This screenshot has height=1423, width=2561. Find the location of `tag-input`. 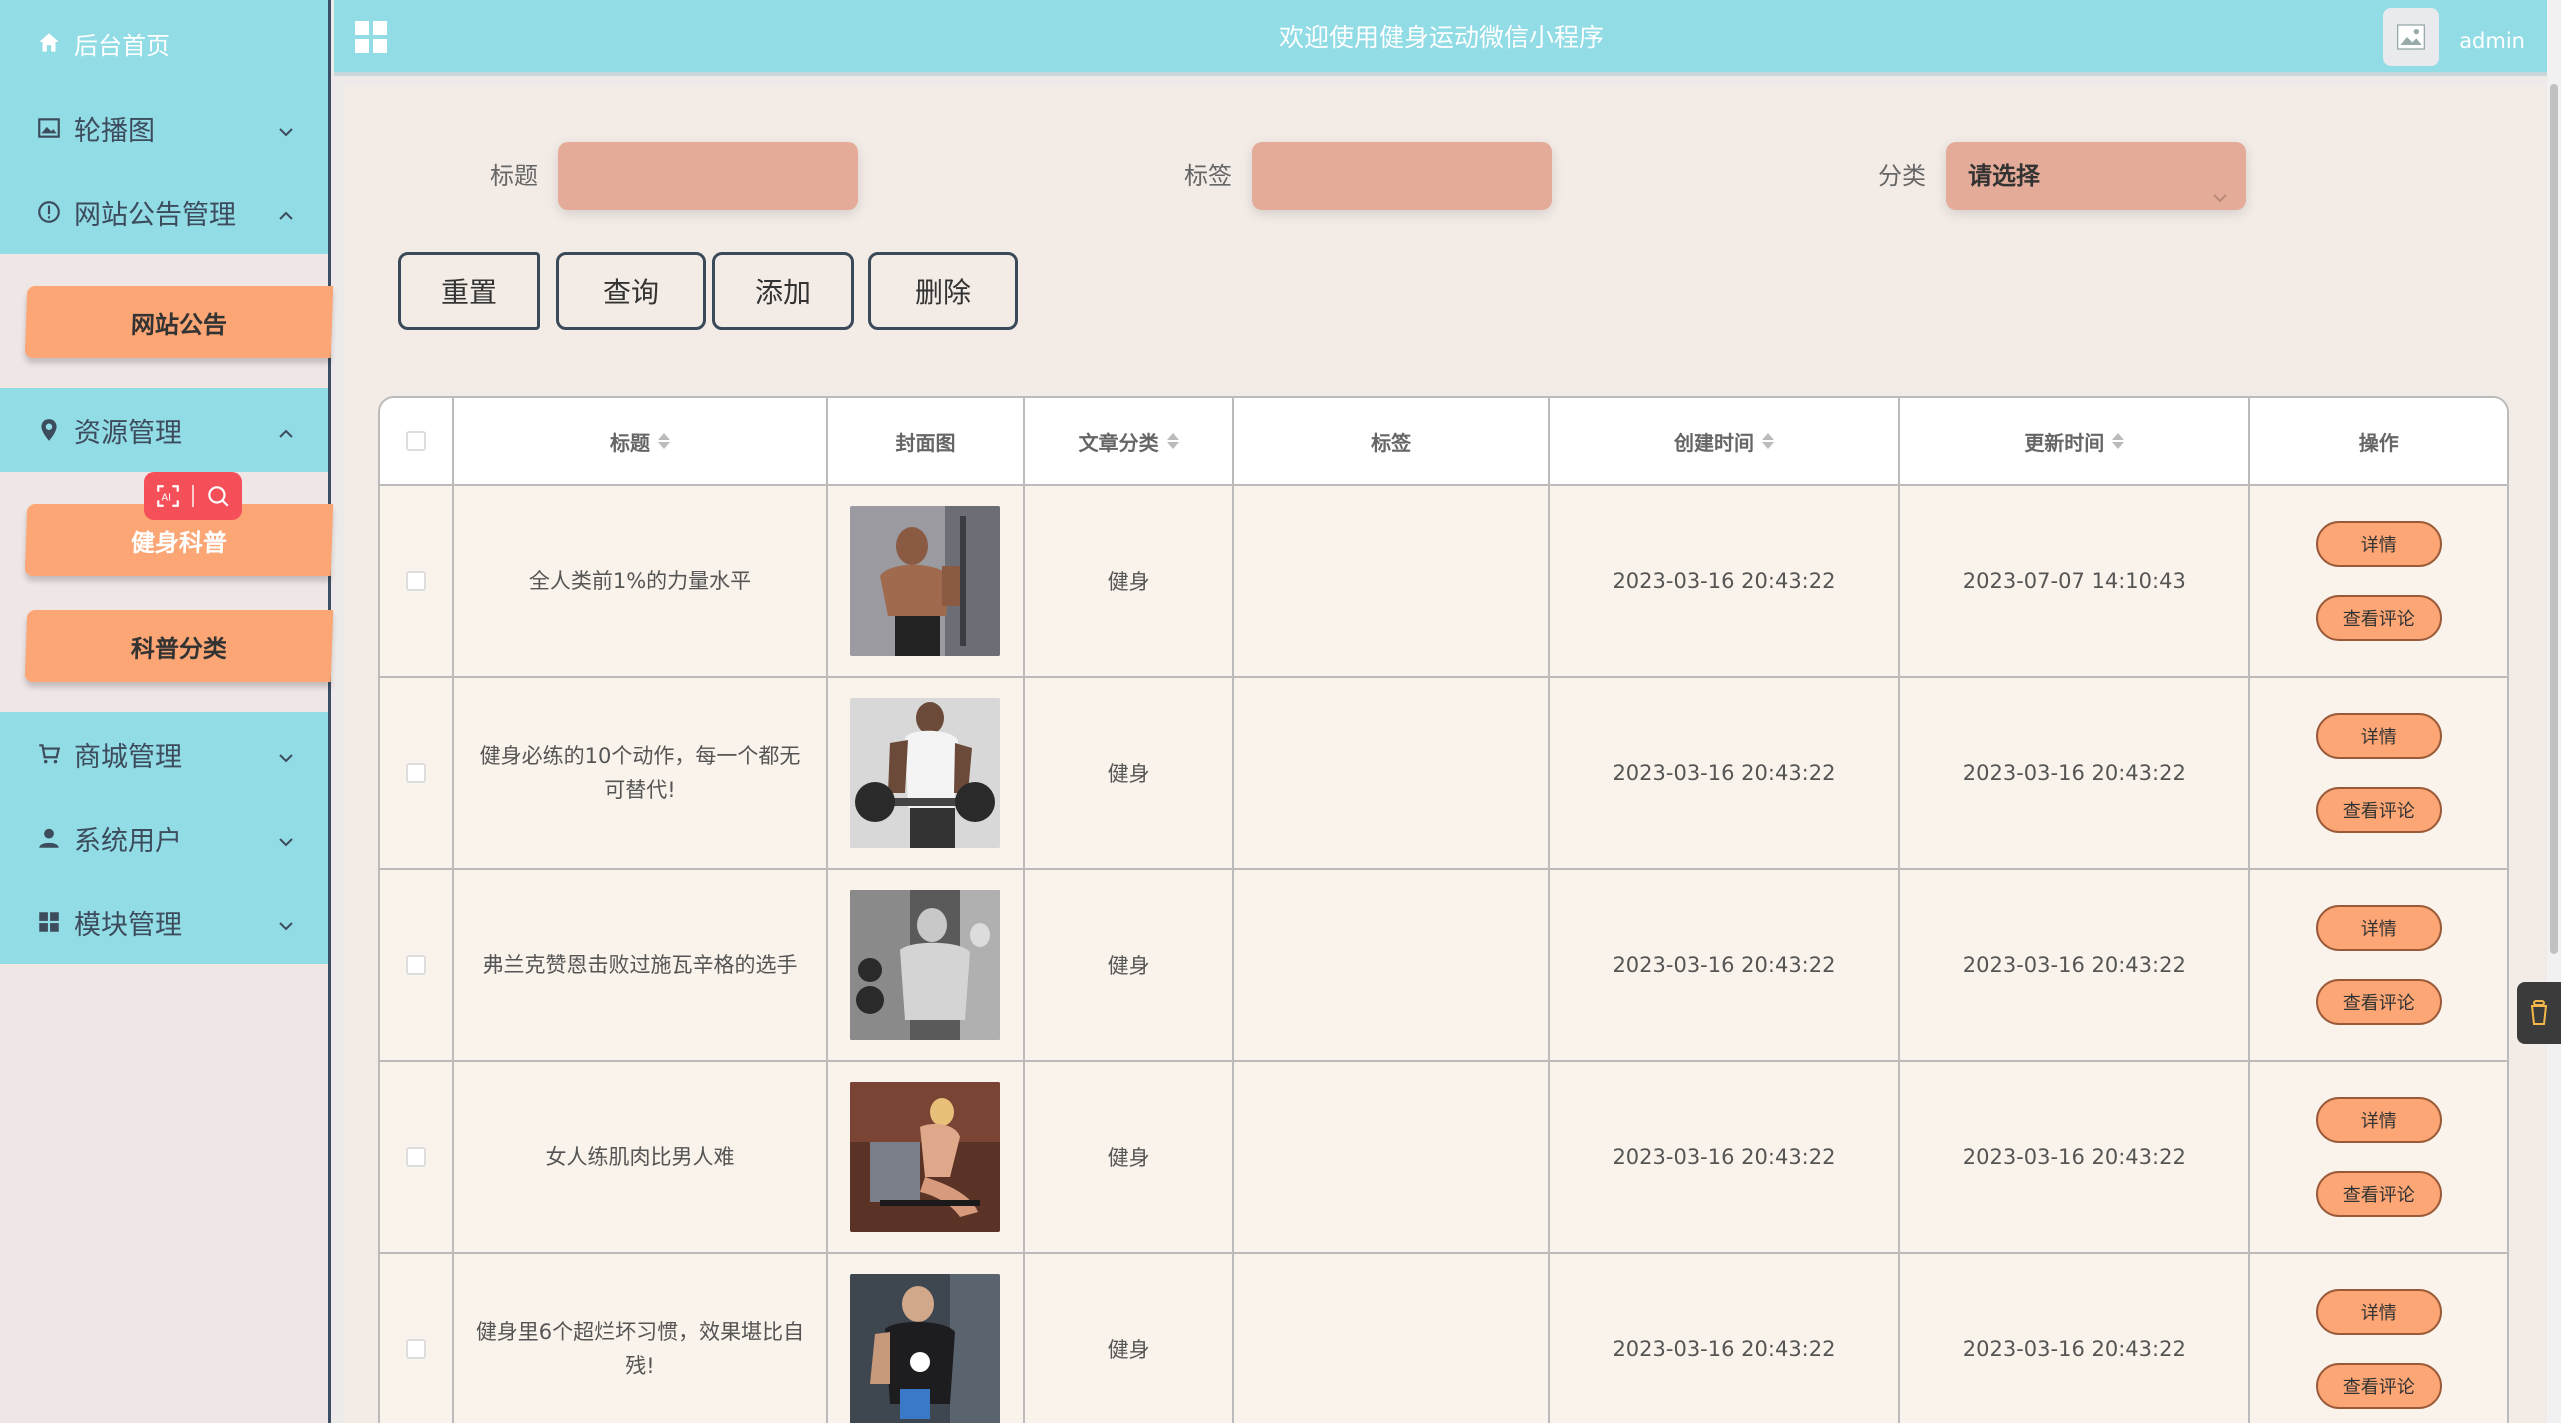

tag-input is located at coordinates (1402, 176).